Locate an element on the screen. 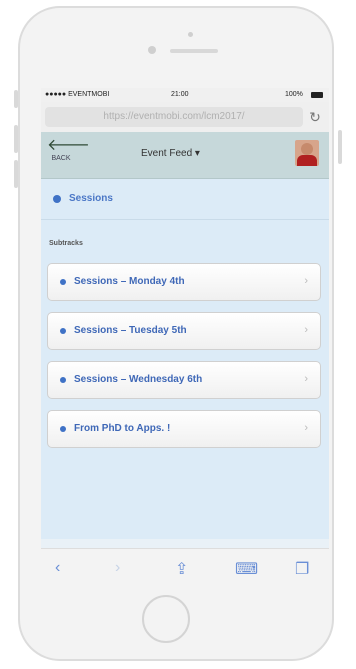 Image resolution: width=356 pixels, height=669 pixels. volume-down-button is located at coordinates (16, 174).